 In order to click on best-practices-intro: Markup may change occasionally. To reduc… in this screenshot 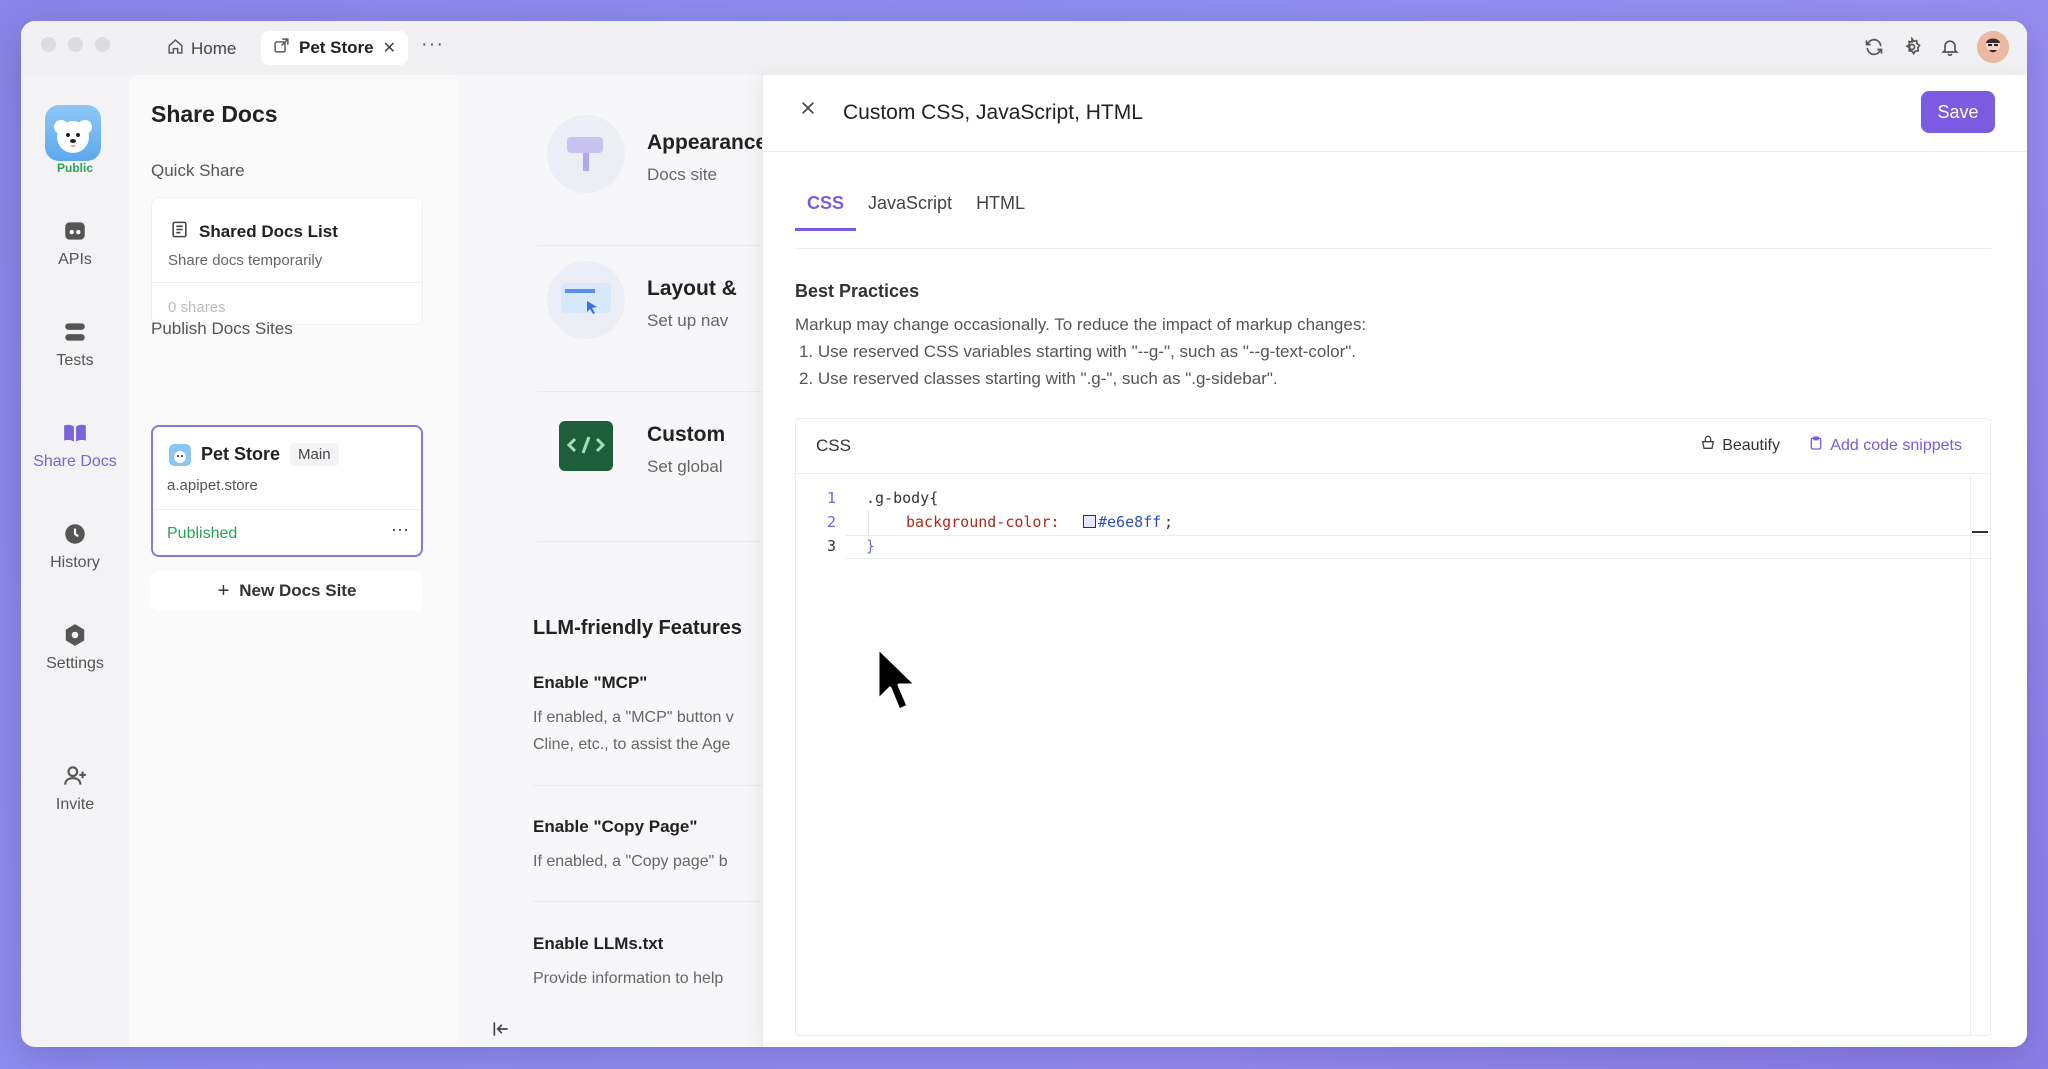, I will do `click(1081, 324)`.